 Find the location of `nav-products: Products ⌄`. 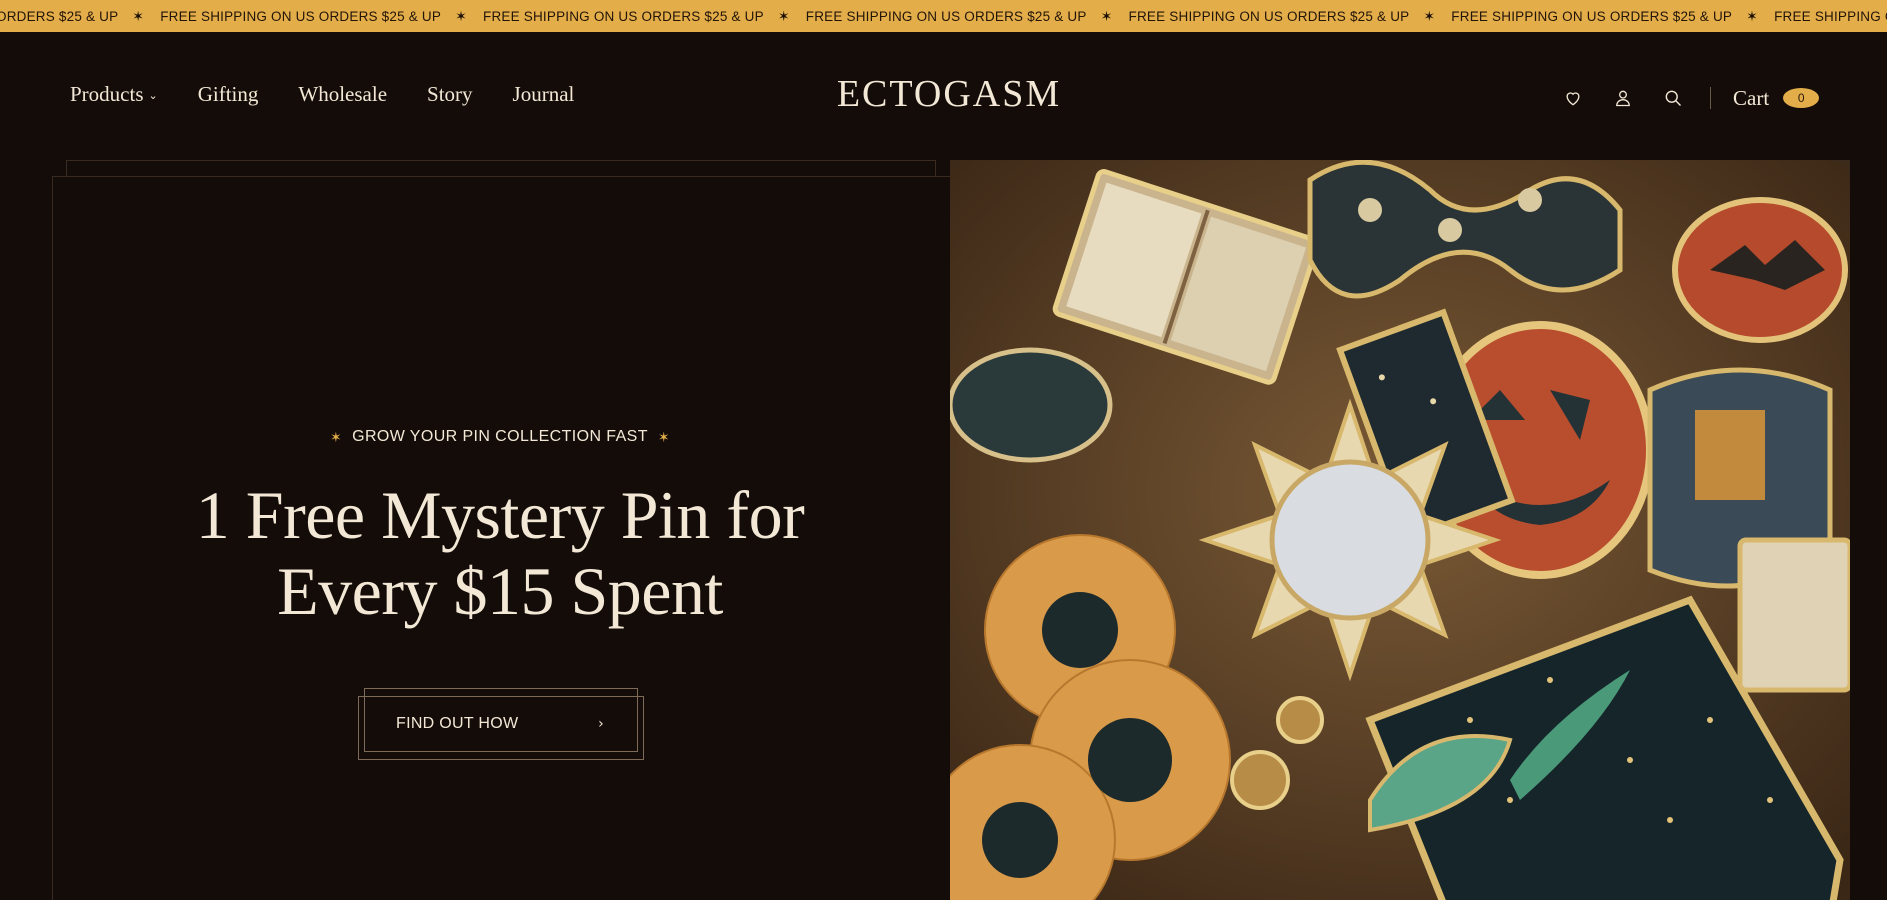

nav-products: Products ⌄ is located at coordinates (114, 94).